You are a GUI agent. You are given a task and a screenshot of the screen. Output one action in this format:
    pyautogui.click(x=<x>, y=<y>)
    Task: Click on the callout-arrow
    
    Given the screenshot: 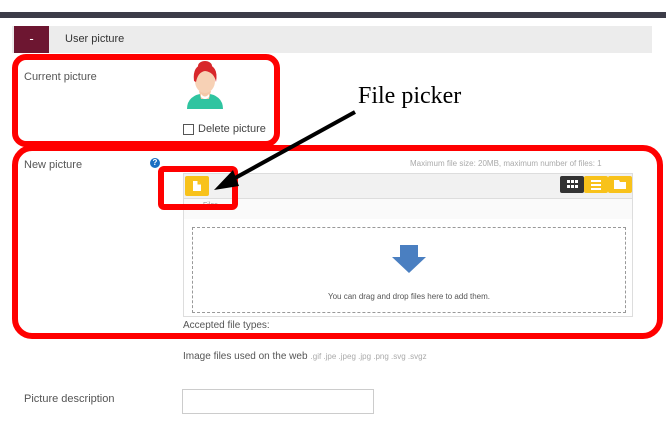 What is the action you would take?
    pyautogui.click(x=285, y=150)
    